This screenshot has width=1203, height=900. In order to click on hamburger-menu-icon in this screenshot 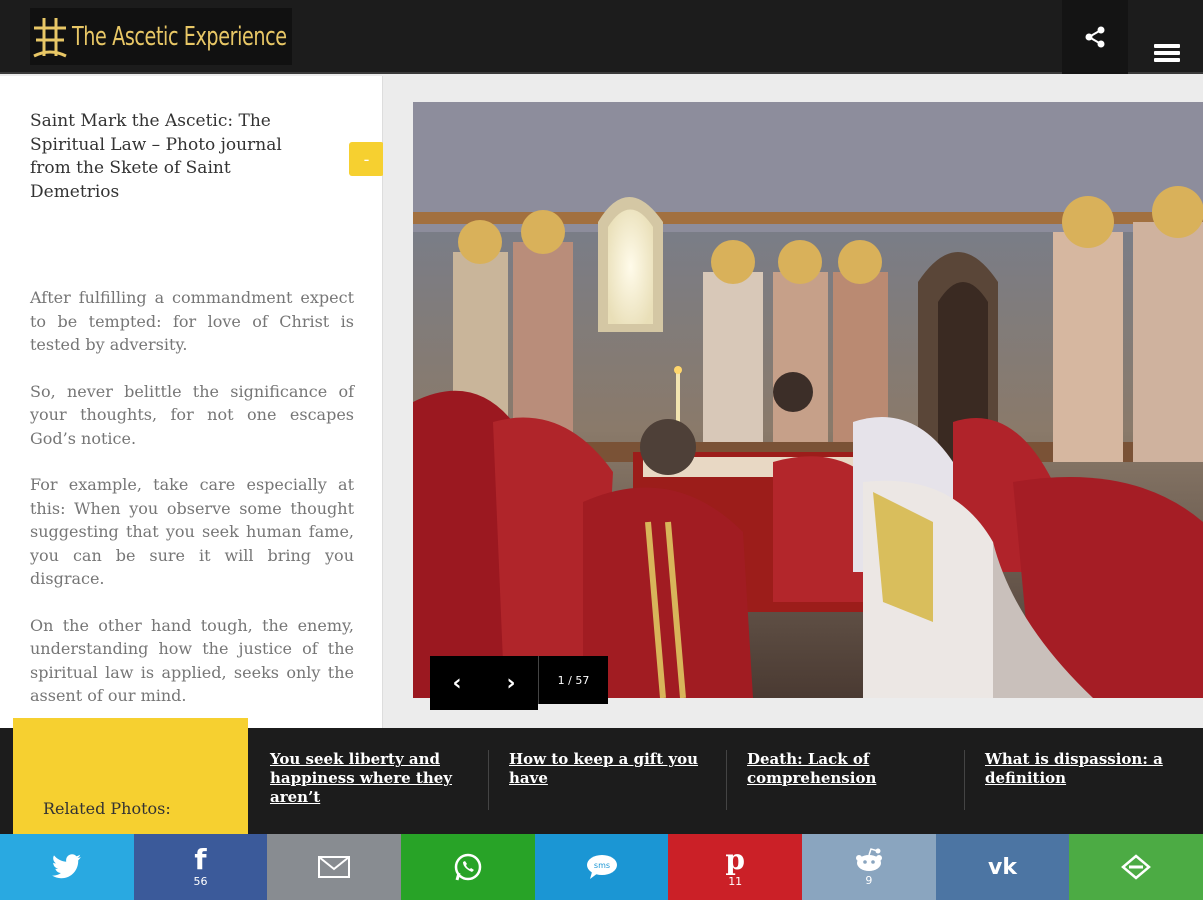, I will do `click(1166, 53)`.